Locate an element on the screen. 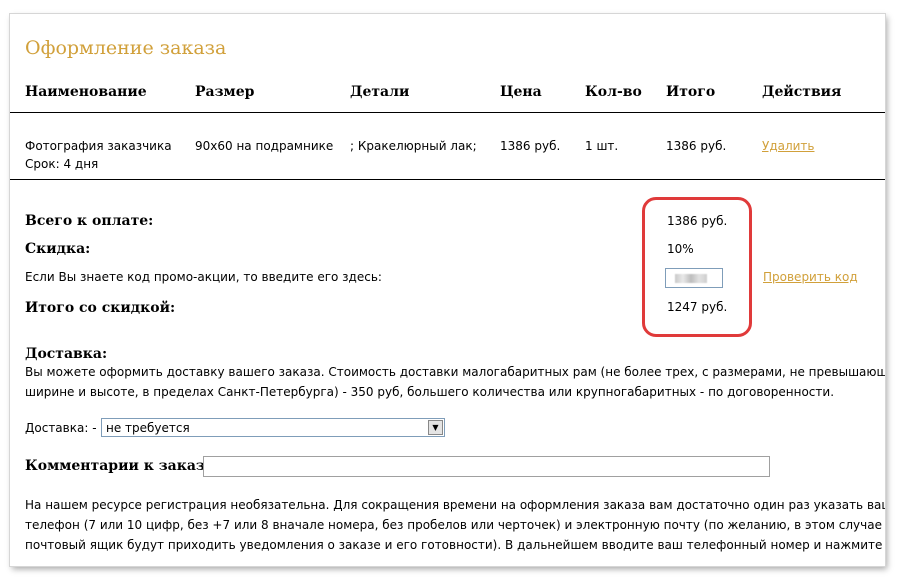  check-code-link: Проверить код is located at coordinates (810, 277).